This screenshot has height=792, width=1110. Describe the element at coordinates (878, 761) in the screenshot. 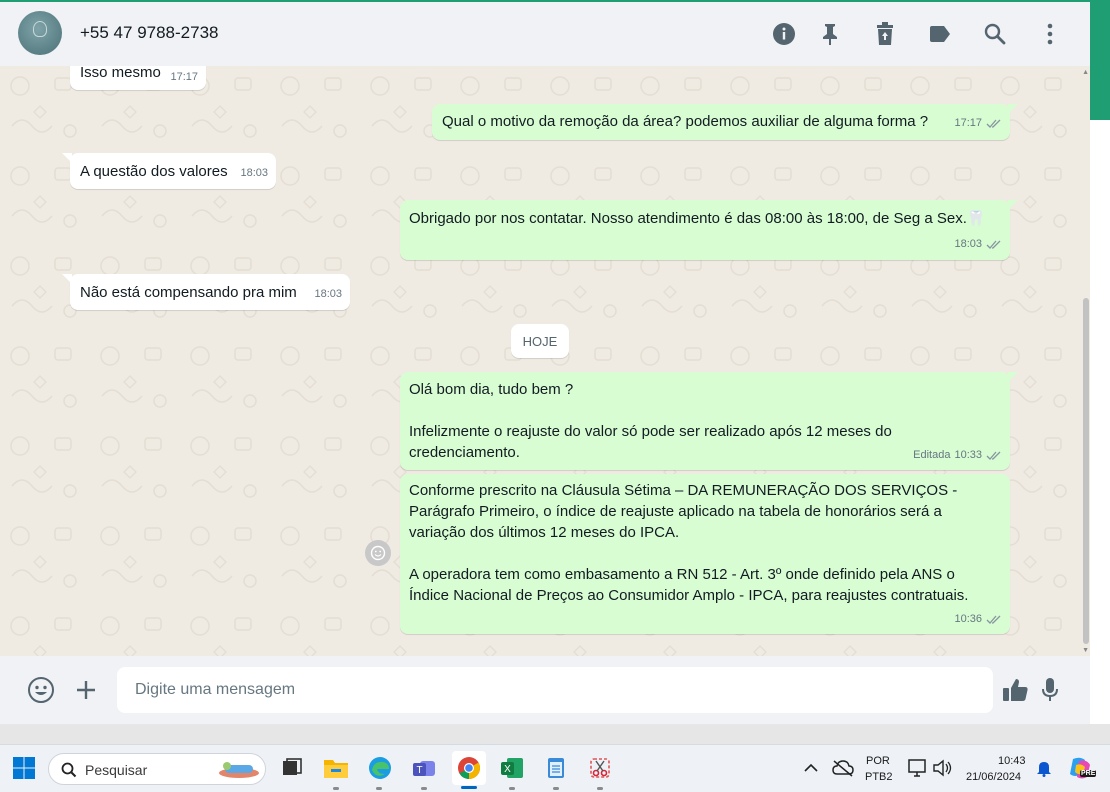

I see `language-indicator: POR` at that location.